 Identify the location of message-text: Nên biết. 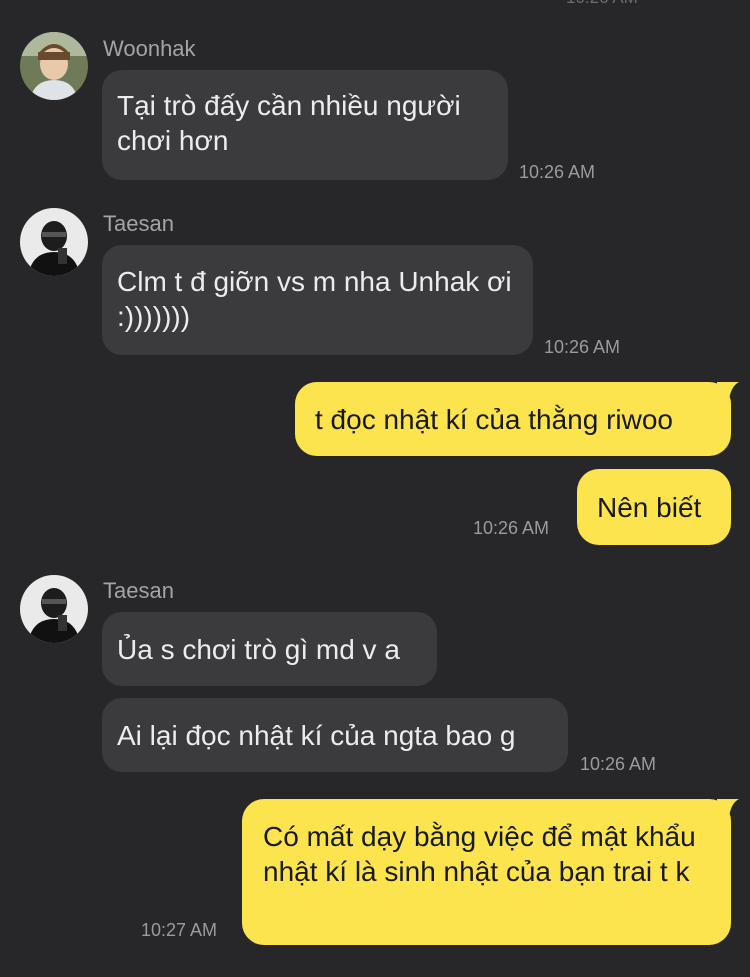
(649, 507).